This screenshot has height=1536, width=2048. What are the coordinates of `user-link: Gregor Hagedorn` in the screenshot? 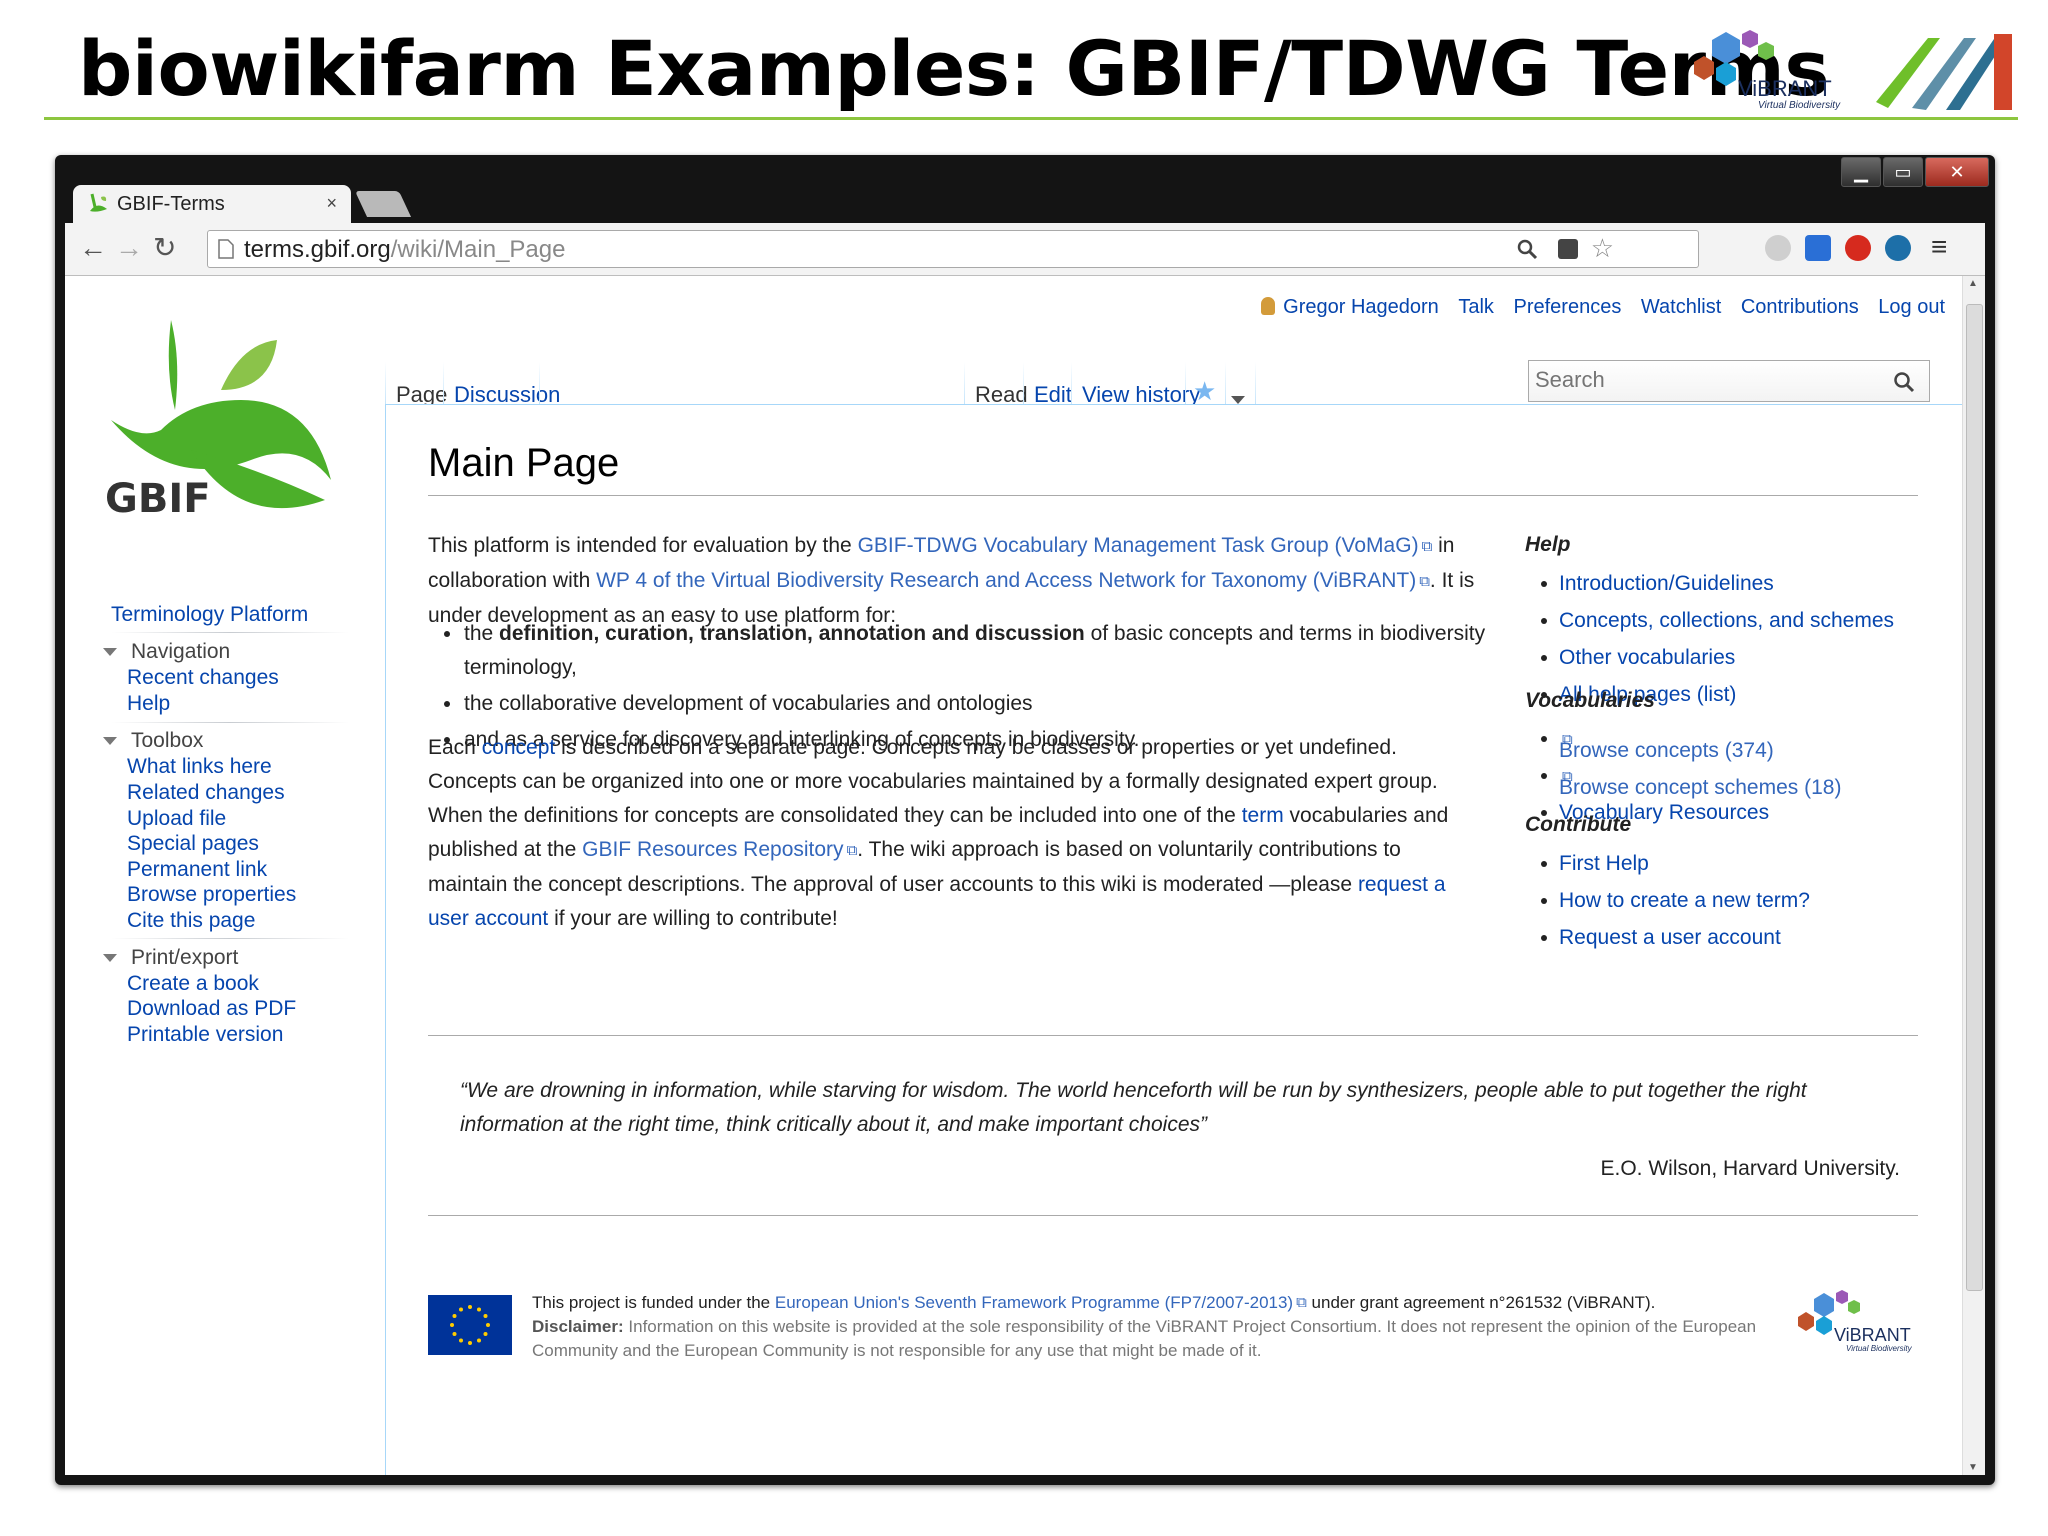 It's located at (1361, 307).